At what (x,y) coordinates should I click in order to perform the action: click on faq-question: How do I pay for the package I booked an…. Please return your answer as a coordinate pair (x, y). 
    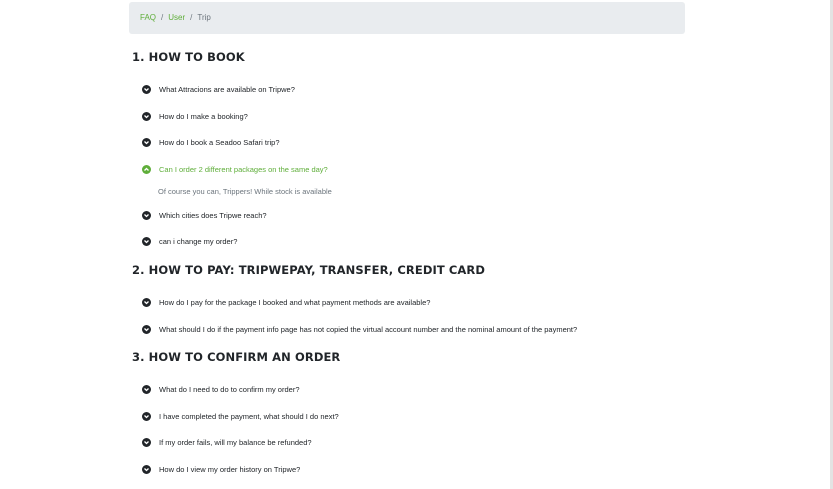
    Looking at the image, I should click on (286, 302).